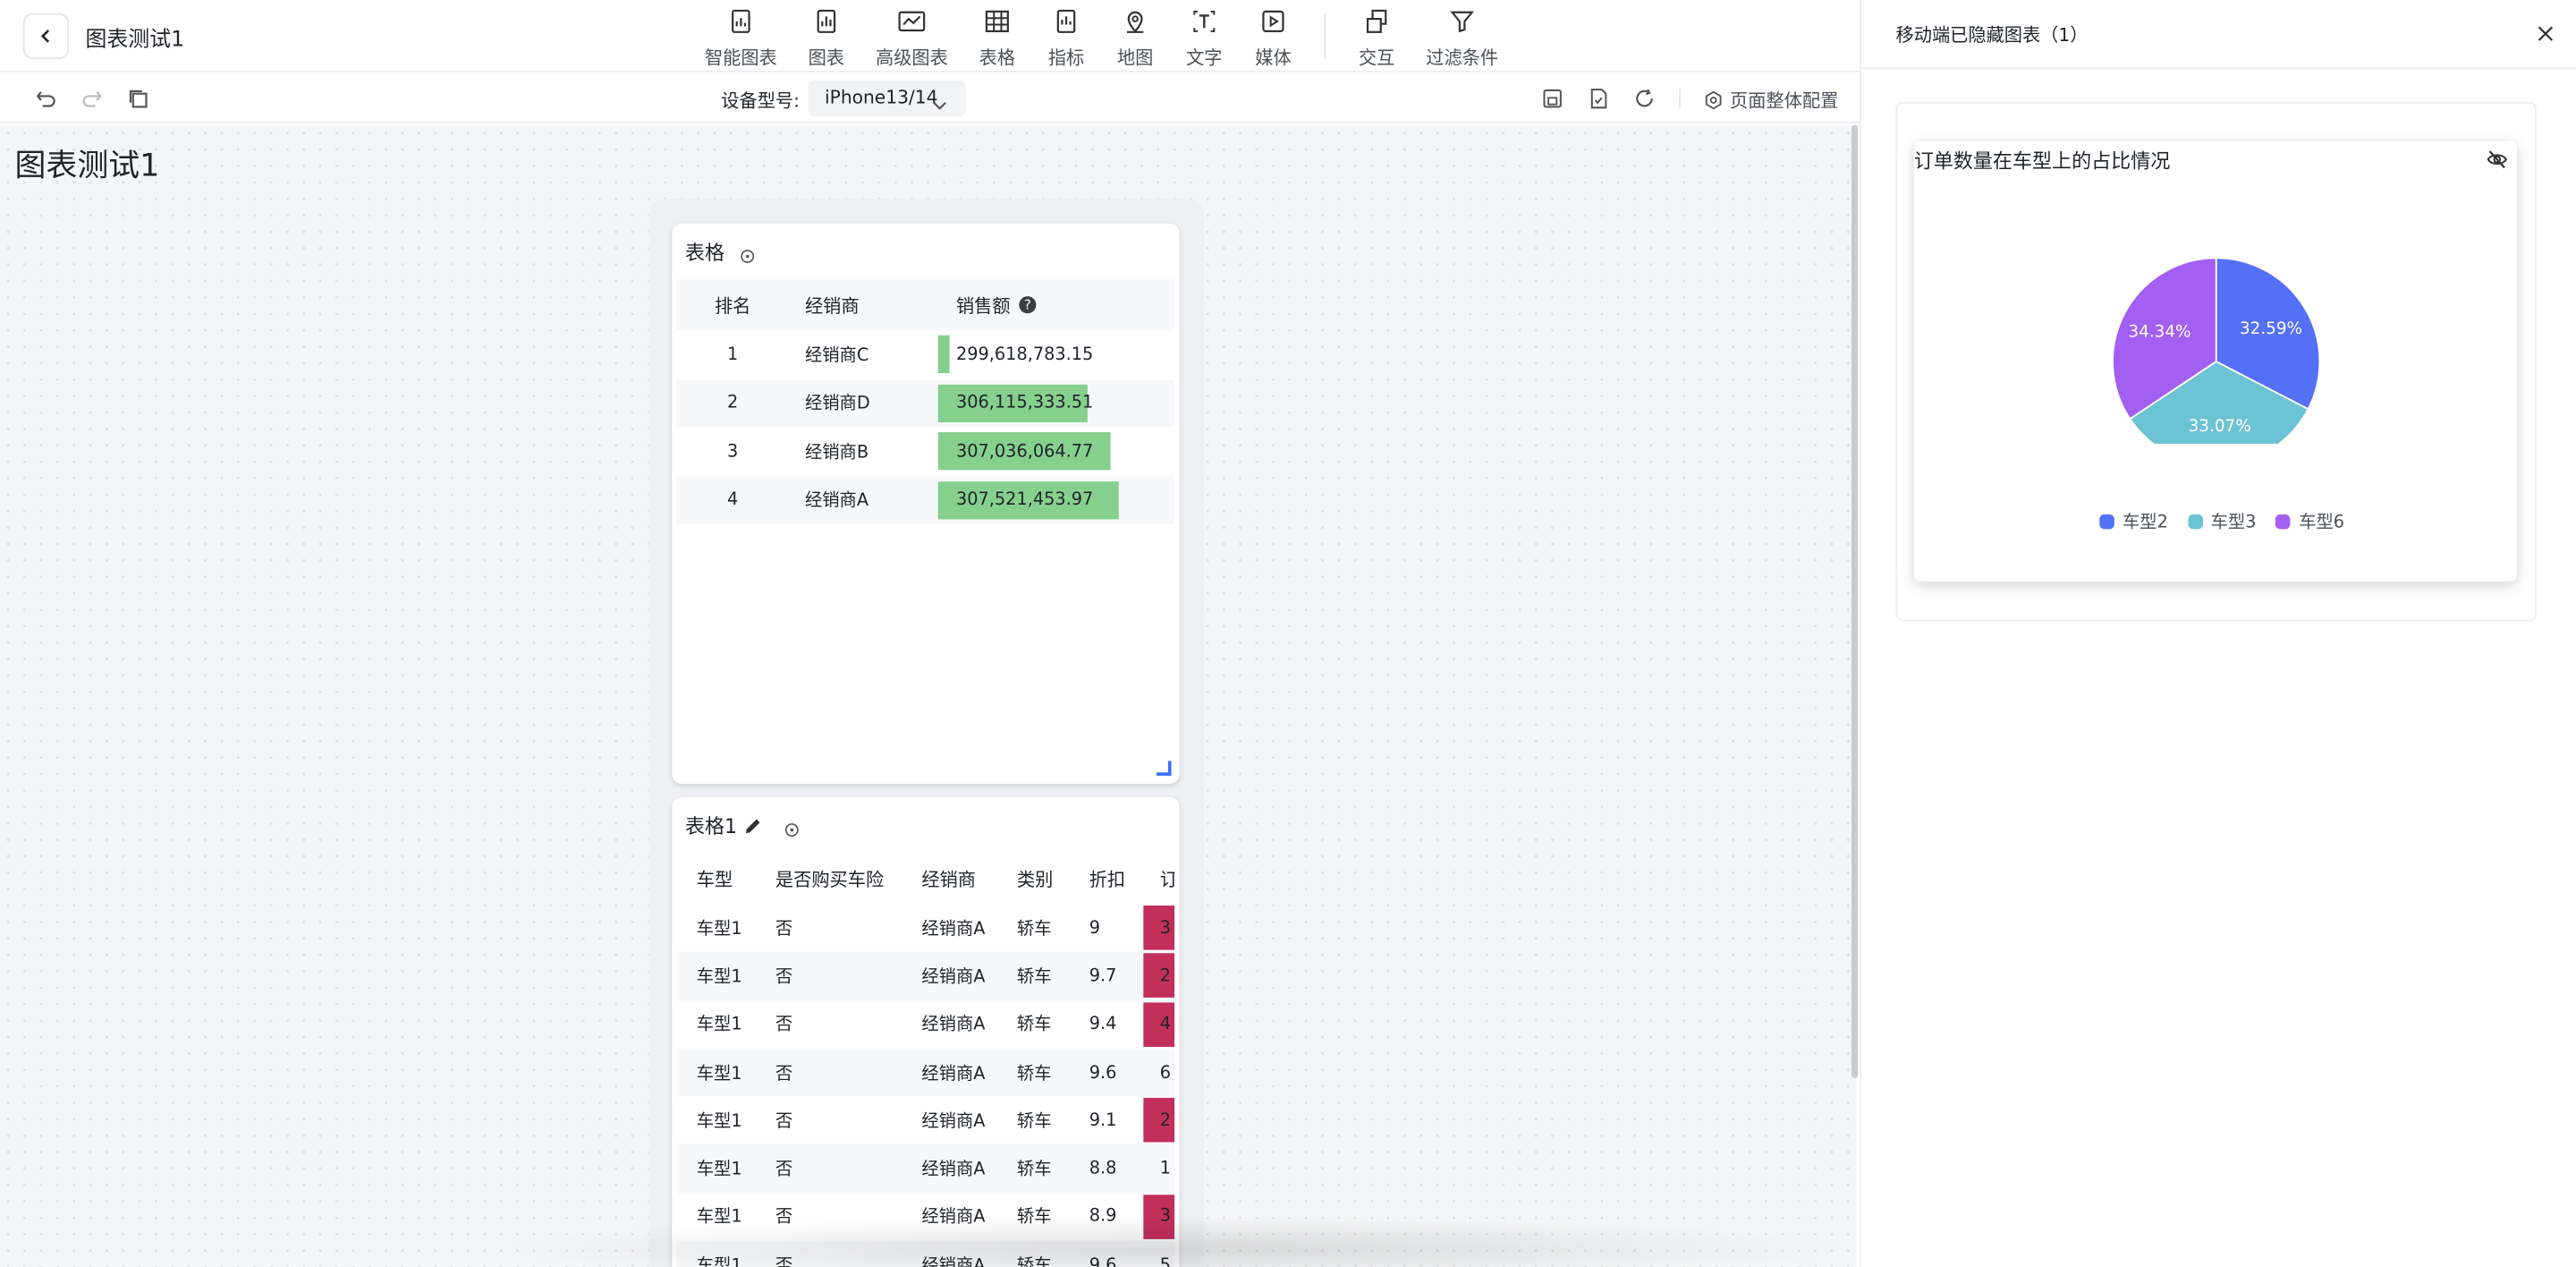  What do you see at coordinates (1274, 38) in the screenshot?
I see `tool-media: 媒体` at bounding box center [1274, 38].